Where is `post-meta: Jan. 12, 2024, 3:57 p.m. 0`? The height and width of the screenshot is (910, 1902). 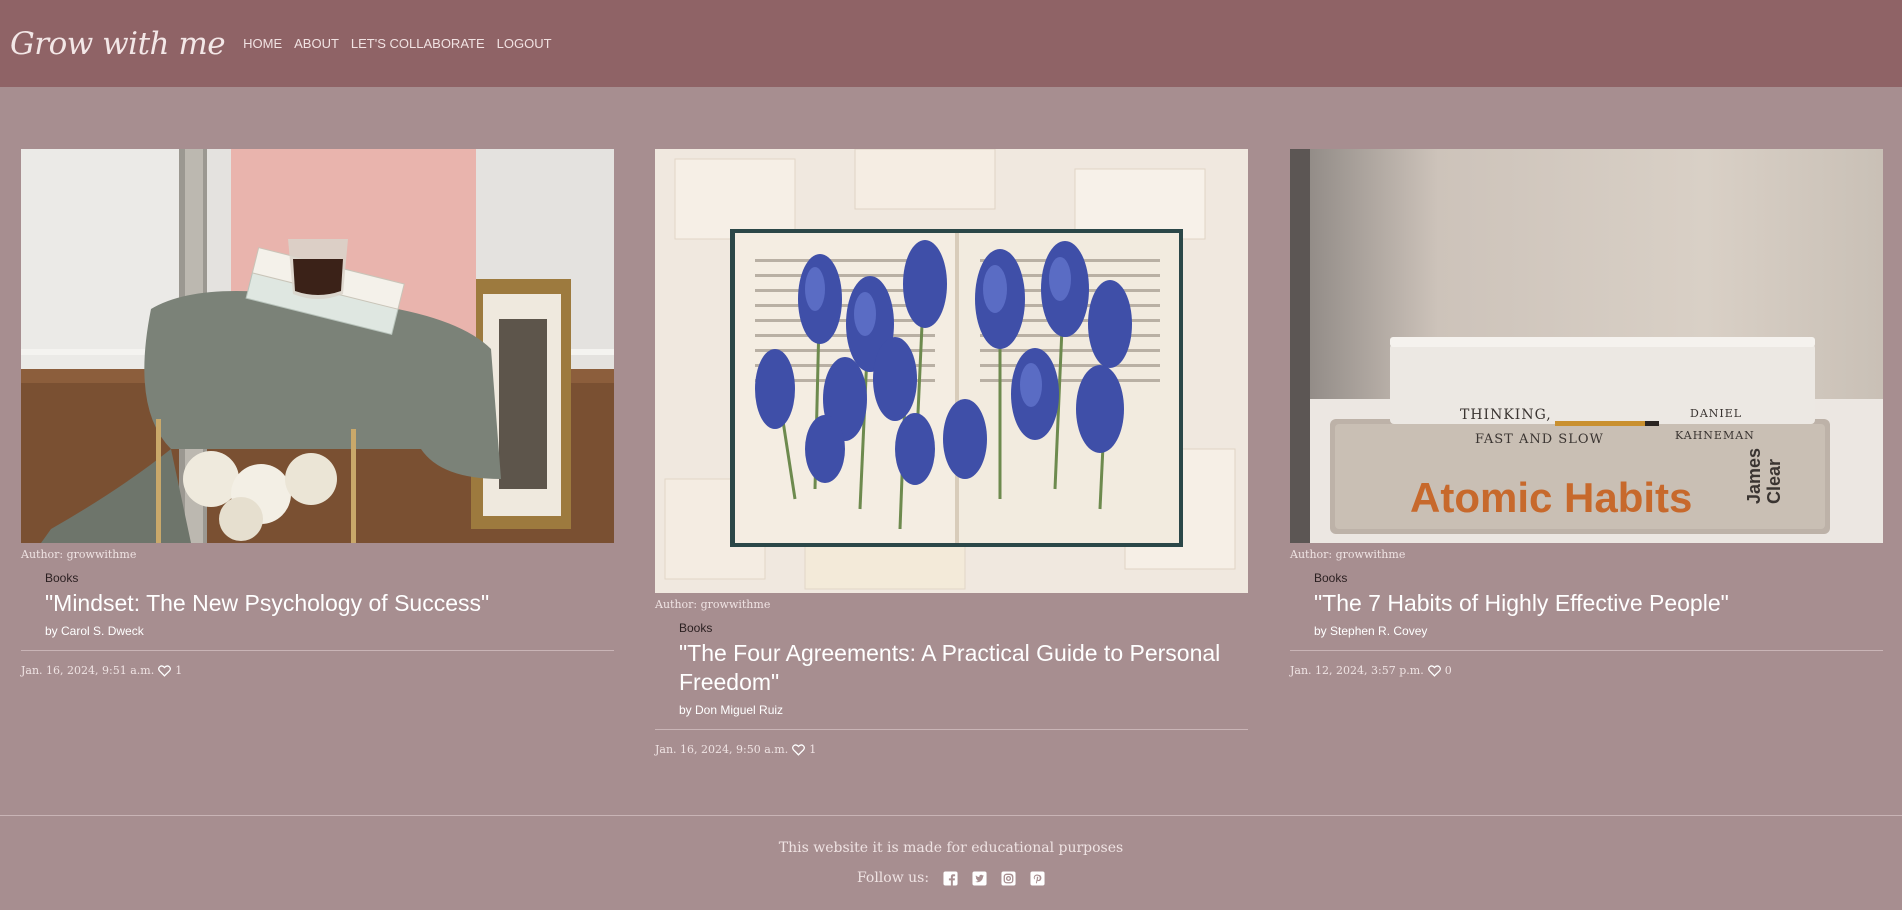 post-meta: Jan. 12, 2024, 3:57 p.m. 0 is located at coordinates (1586, 670).